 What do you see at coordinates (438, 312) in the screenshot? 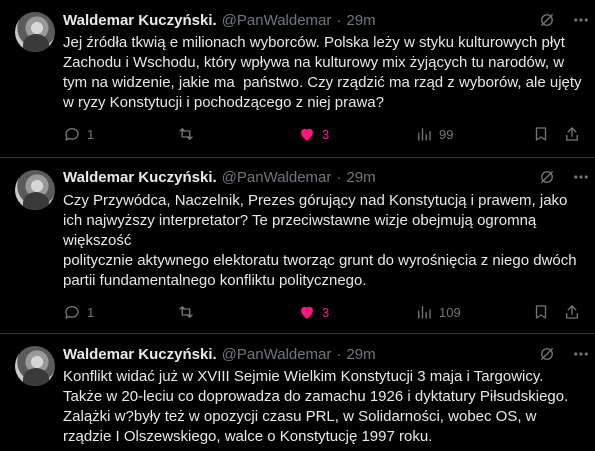
I see `views-button: 109` at bounding box center [438, 312].